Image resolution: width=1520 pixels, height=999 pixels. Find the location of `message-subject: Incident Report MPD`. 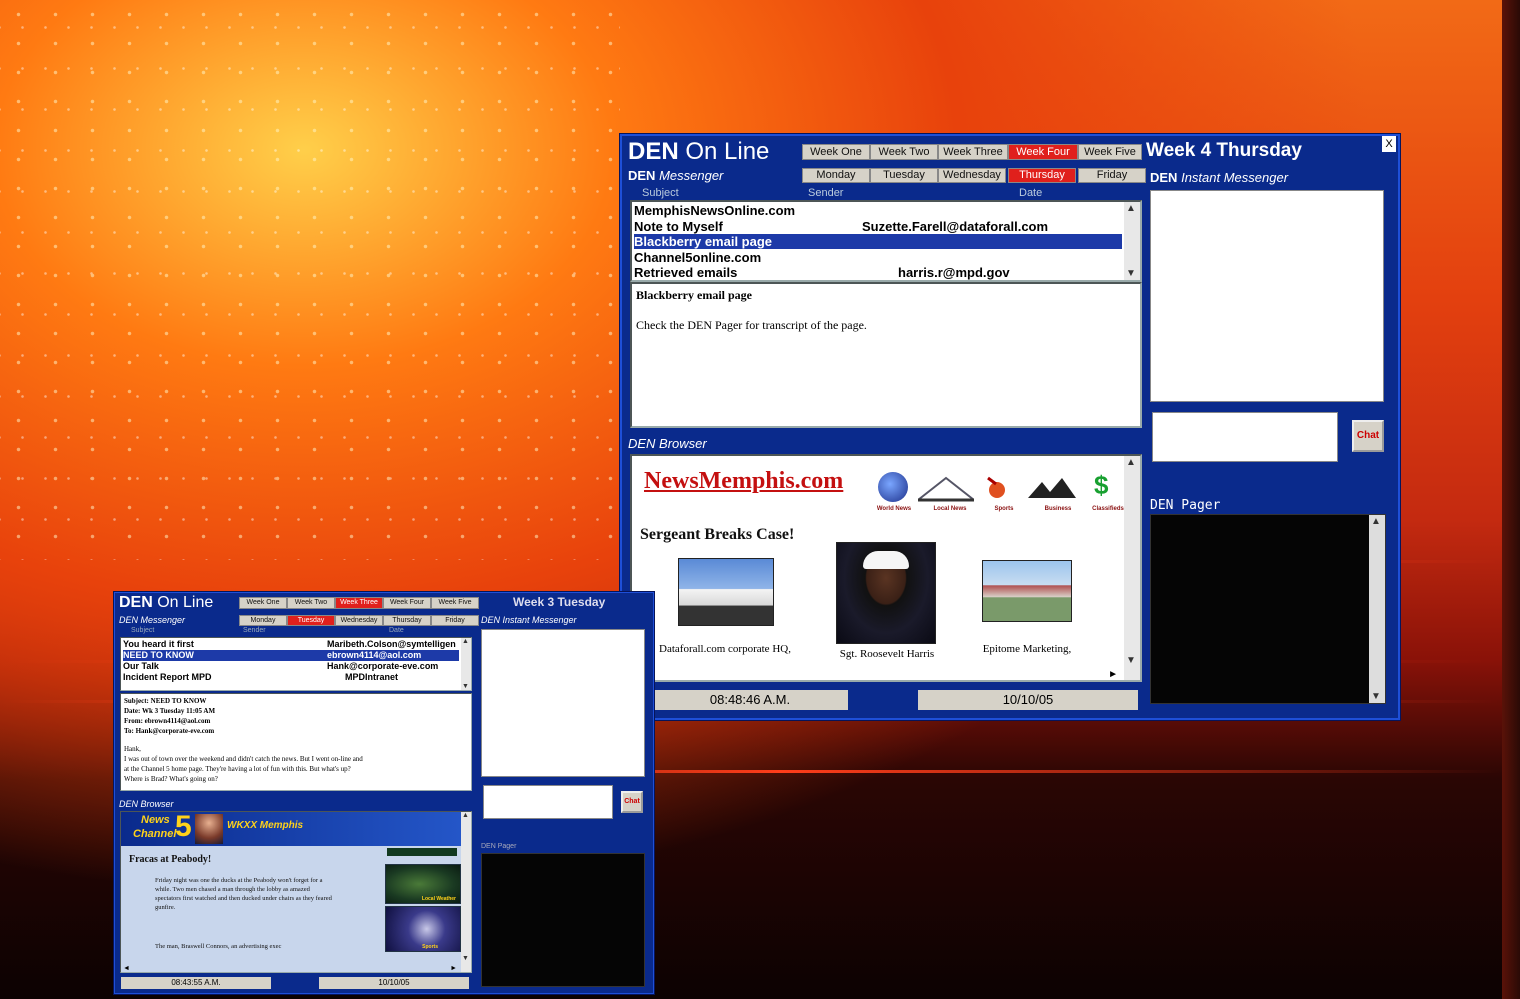

message-subject: Incident Report MPD is located at coordinates (167, 677).